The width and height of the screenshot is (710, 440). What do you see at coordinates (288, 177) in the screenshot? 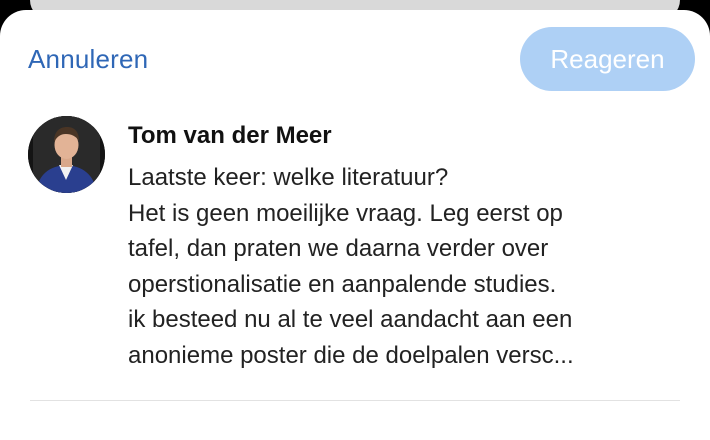
I see `post-text-line: Laatste keer: welke literatuur?` at bounding box center [288, 177].